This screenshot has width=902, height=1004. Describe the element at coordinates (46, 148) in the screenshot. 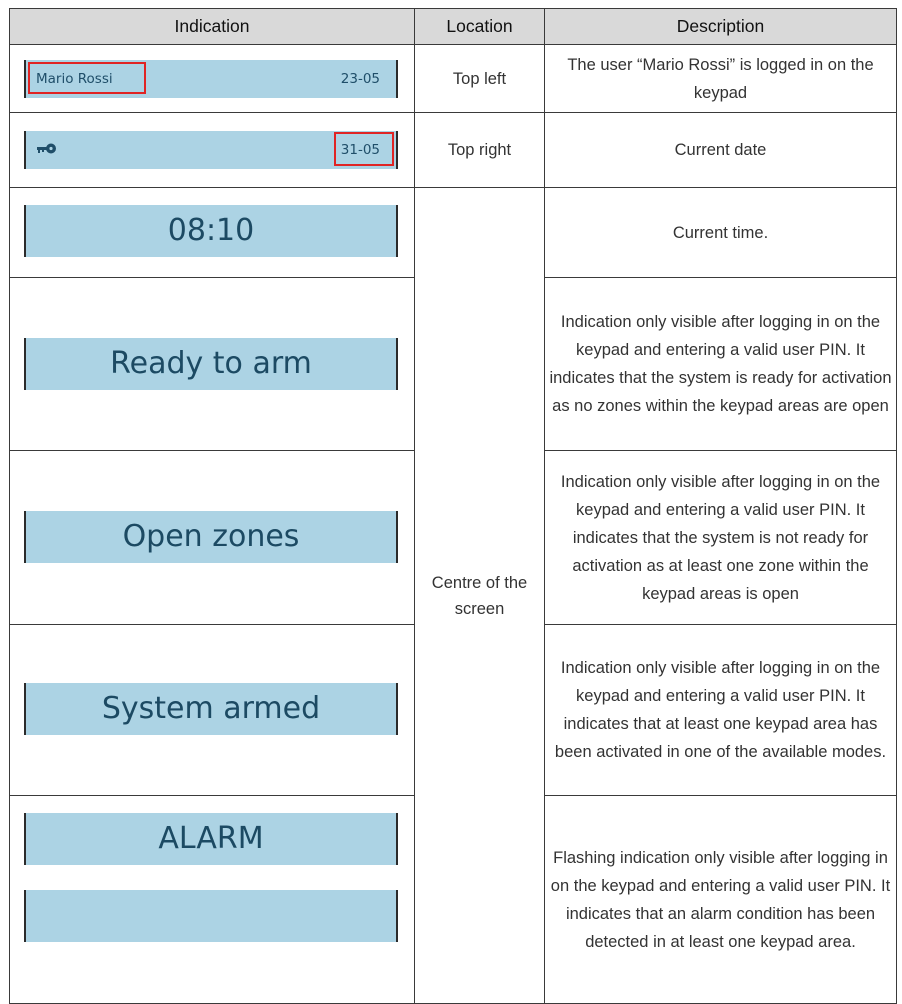

I see `key-icon` at that location.